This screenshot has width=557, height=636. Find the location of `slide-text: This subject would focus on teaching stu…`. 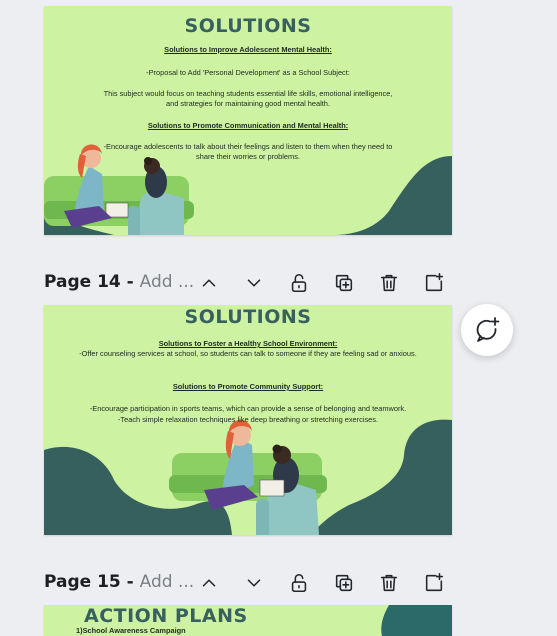

slide-text: This subject would focus on teaching stu… is located at coordinates (248, 93).